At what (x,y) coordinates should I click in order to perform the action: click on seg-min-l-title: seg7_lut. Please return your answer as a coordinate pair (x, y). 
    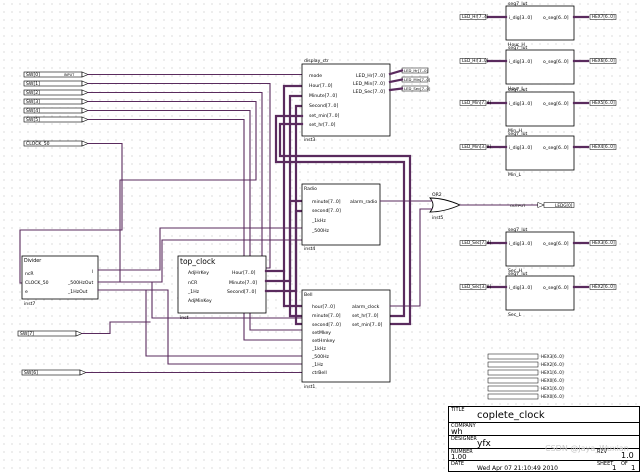
    Looking at the image, I should click on (518, 134).